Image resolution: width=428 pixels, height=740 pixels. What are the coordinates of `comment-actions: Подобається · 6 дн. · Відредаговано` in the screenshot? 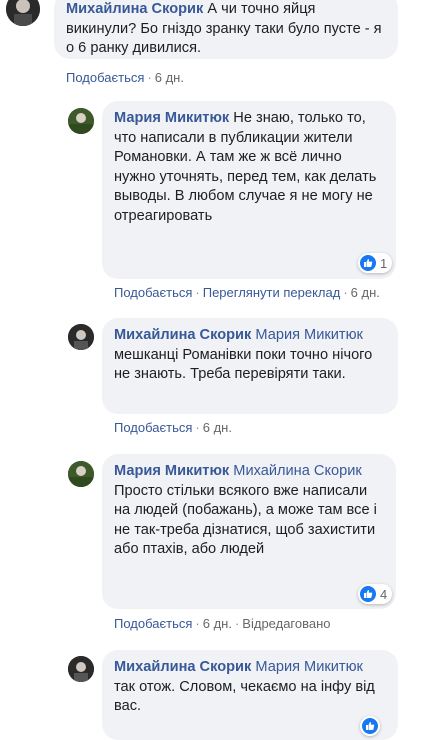 It's located at (222, 623).